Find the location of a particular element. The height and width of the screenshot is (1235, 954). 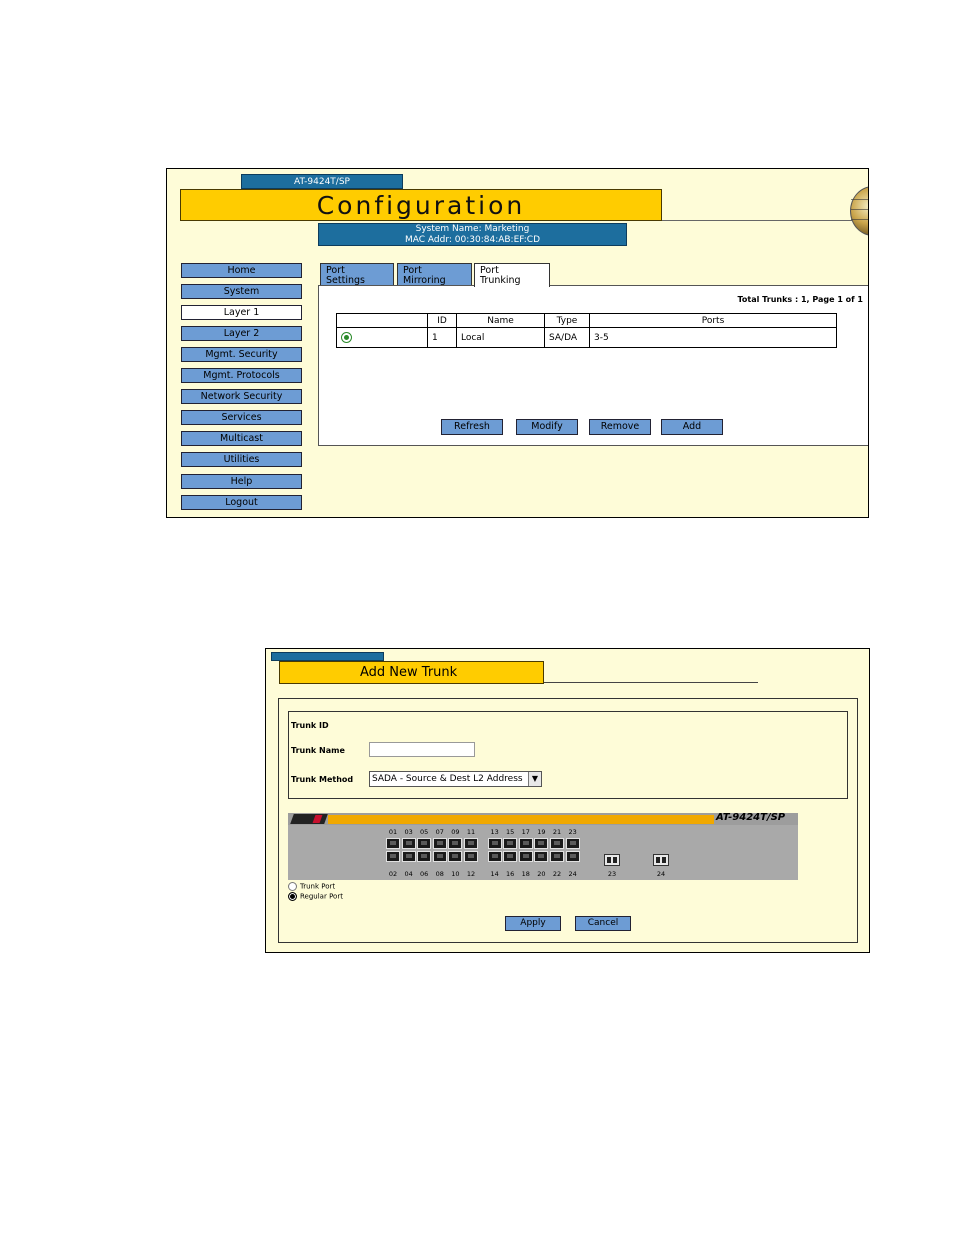

apply-button: Apply is located at coordinates (533, 923).